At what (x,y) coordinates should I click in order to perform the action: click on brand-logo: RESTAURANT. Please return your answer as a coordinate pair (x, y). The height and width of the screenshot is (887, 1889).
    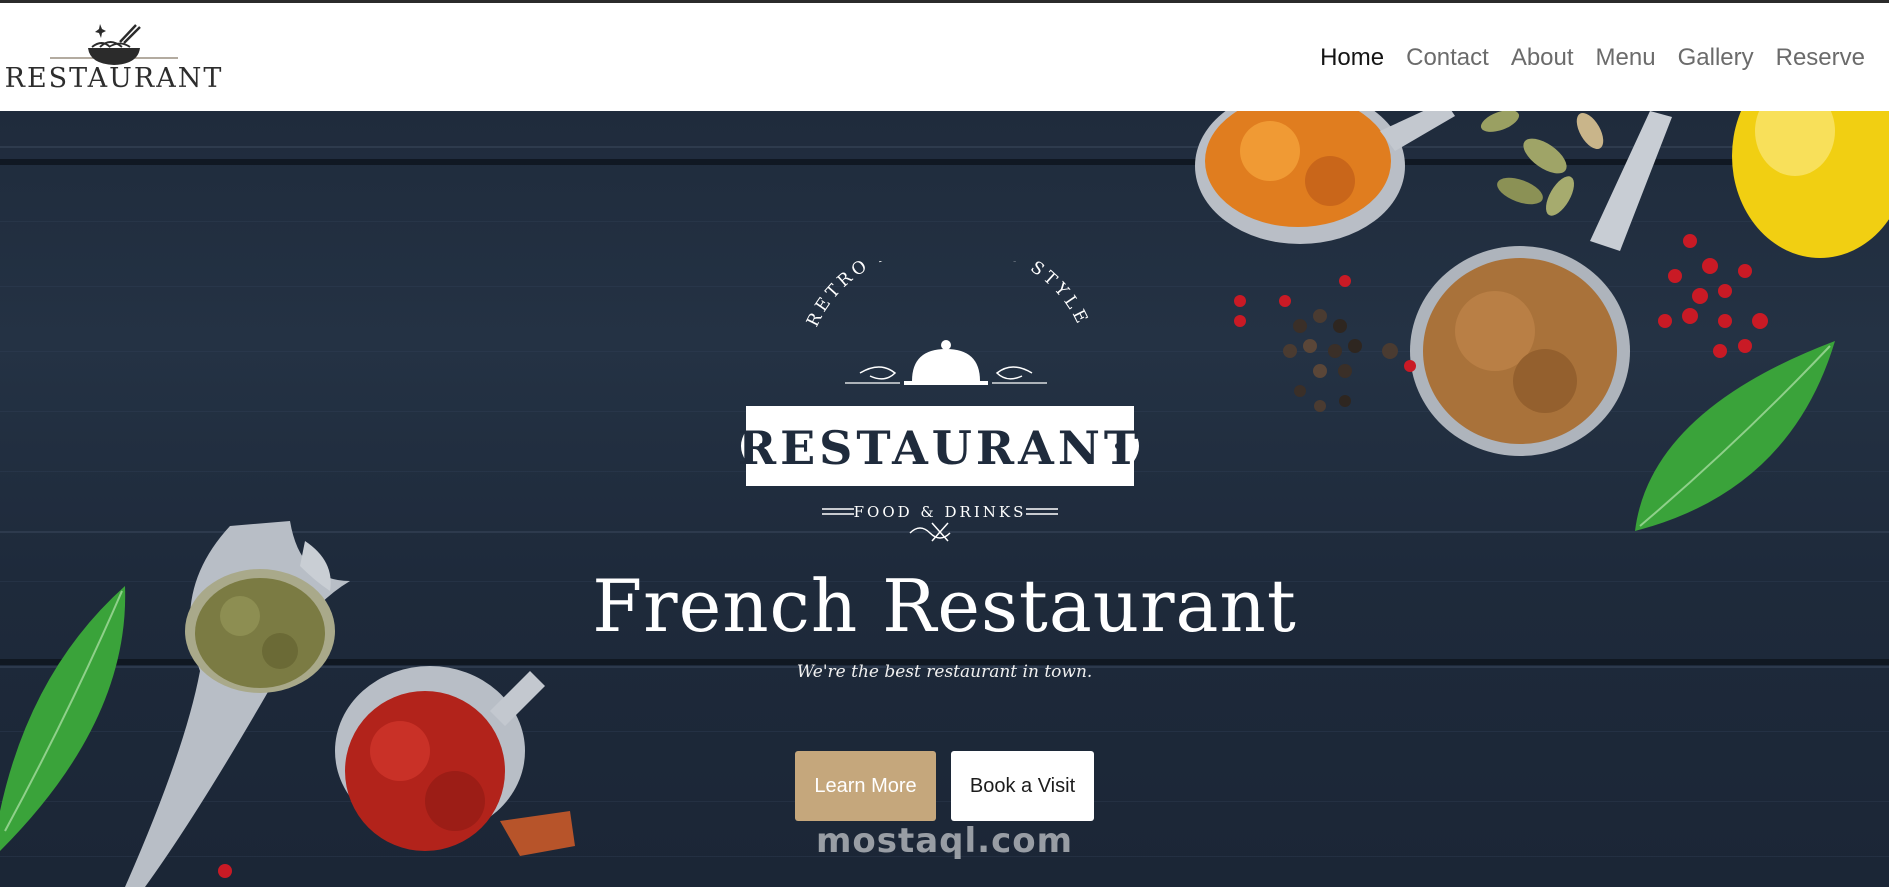
    Looking at the image, I should click on (113, 57).